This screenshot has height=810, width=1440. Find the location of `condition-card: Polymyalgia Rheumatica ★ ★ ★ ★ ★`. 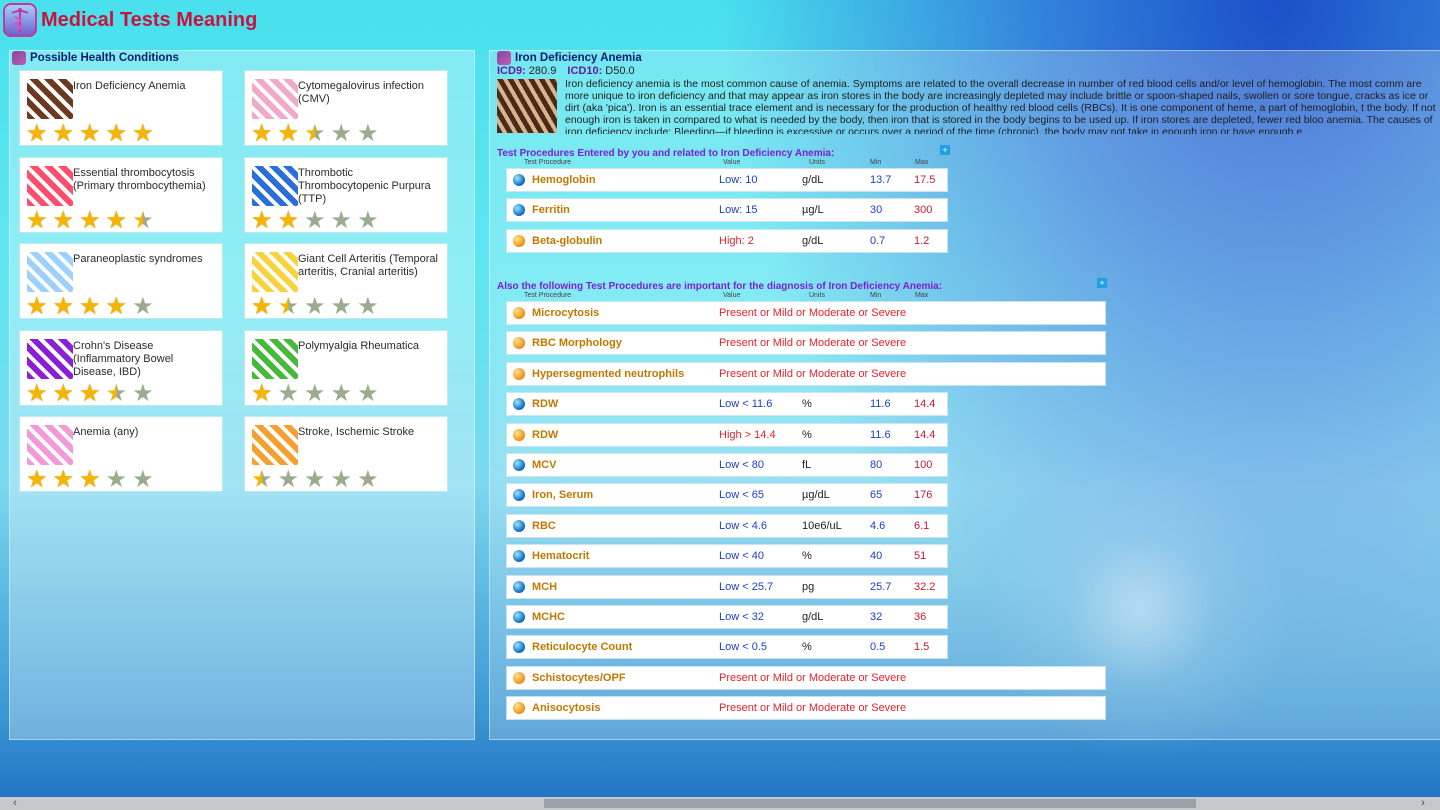

condition-card: Polymyalgia Rheumatica ★ ★ ★ ★ ★ is located at coordinates (346, 368).